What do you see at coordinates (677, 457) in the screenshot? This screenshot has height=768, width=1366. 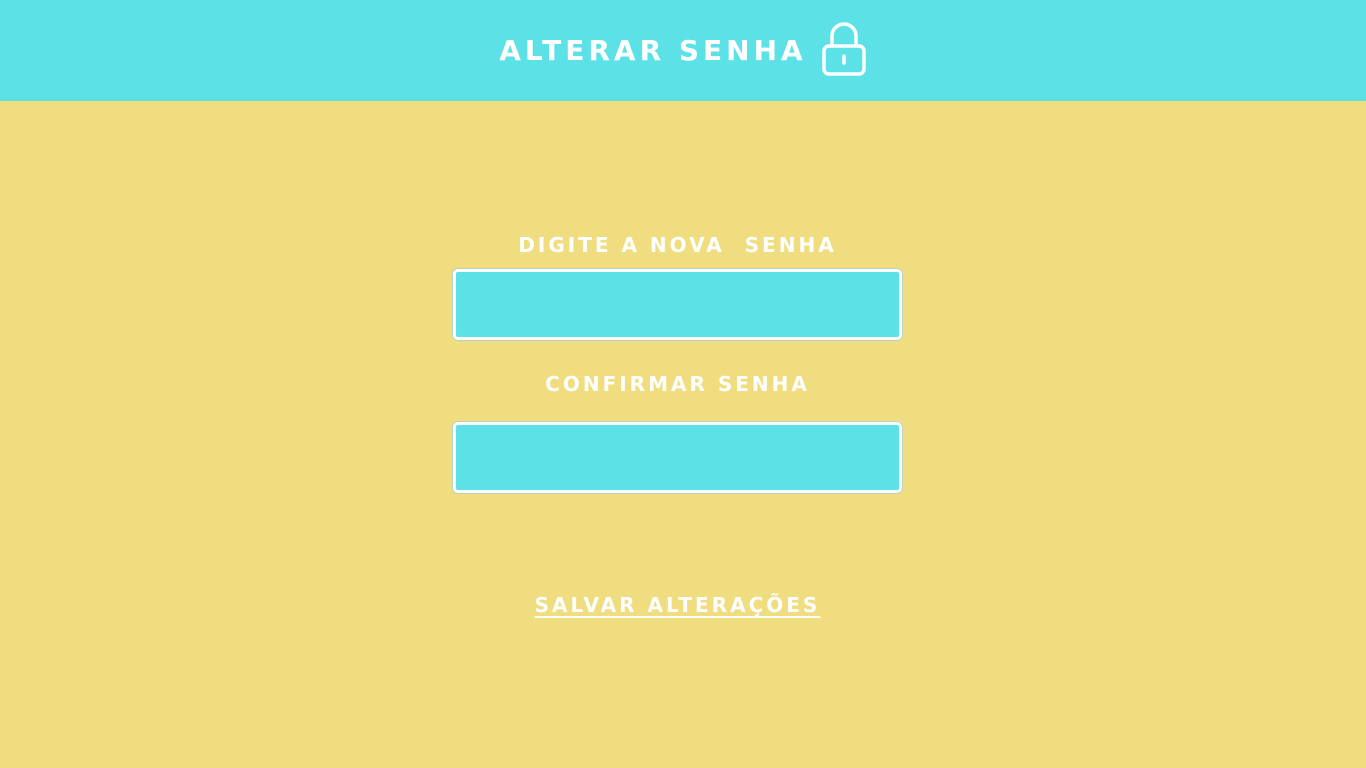 I see `confirm-password-input` at bounding box center [677, 457].